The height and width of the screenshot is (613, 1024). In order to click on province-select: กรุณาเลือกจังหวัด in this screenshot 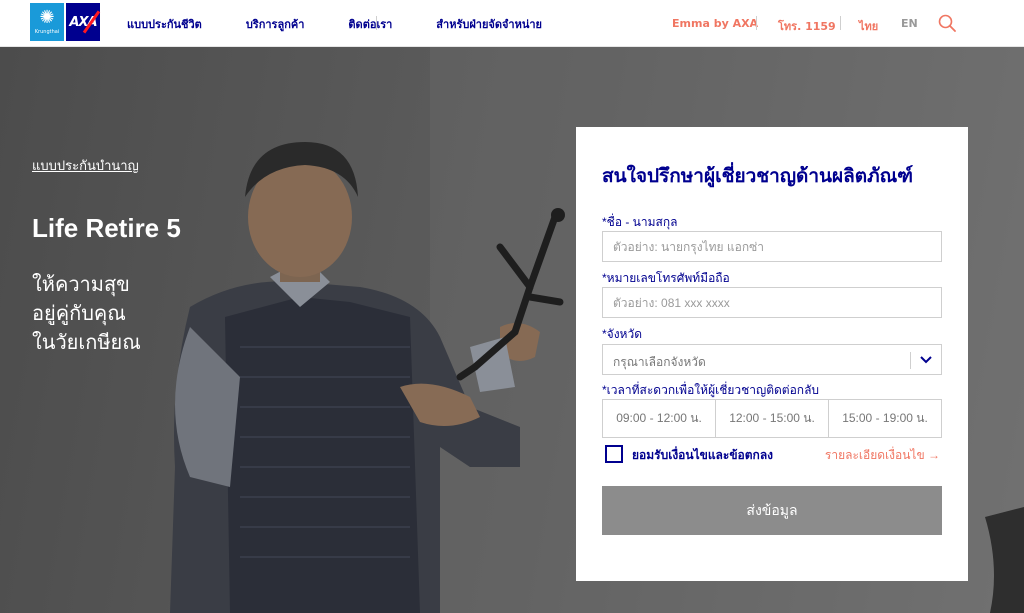, I will do `click(772, 359)`.